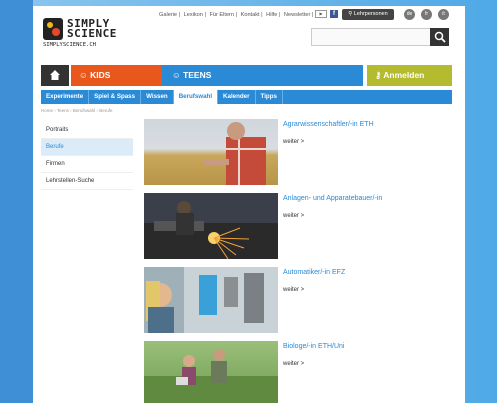 This screenshot has height=403, width=497. What do you see at coordinates (87, 181) in the screenshot?
I see `menu-item-lehrstellen: Lehrstellen-Suche` at bounding box center [87, 181].